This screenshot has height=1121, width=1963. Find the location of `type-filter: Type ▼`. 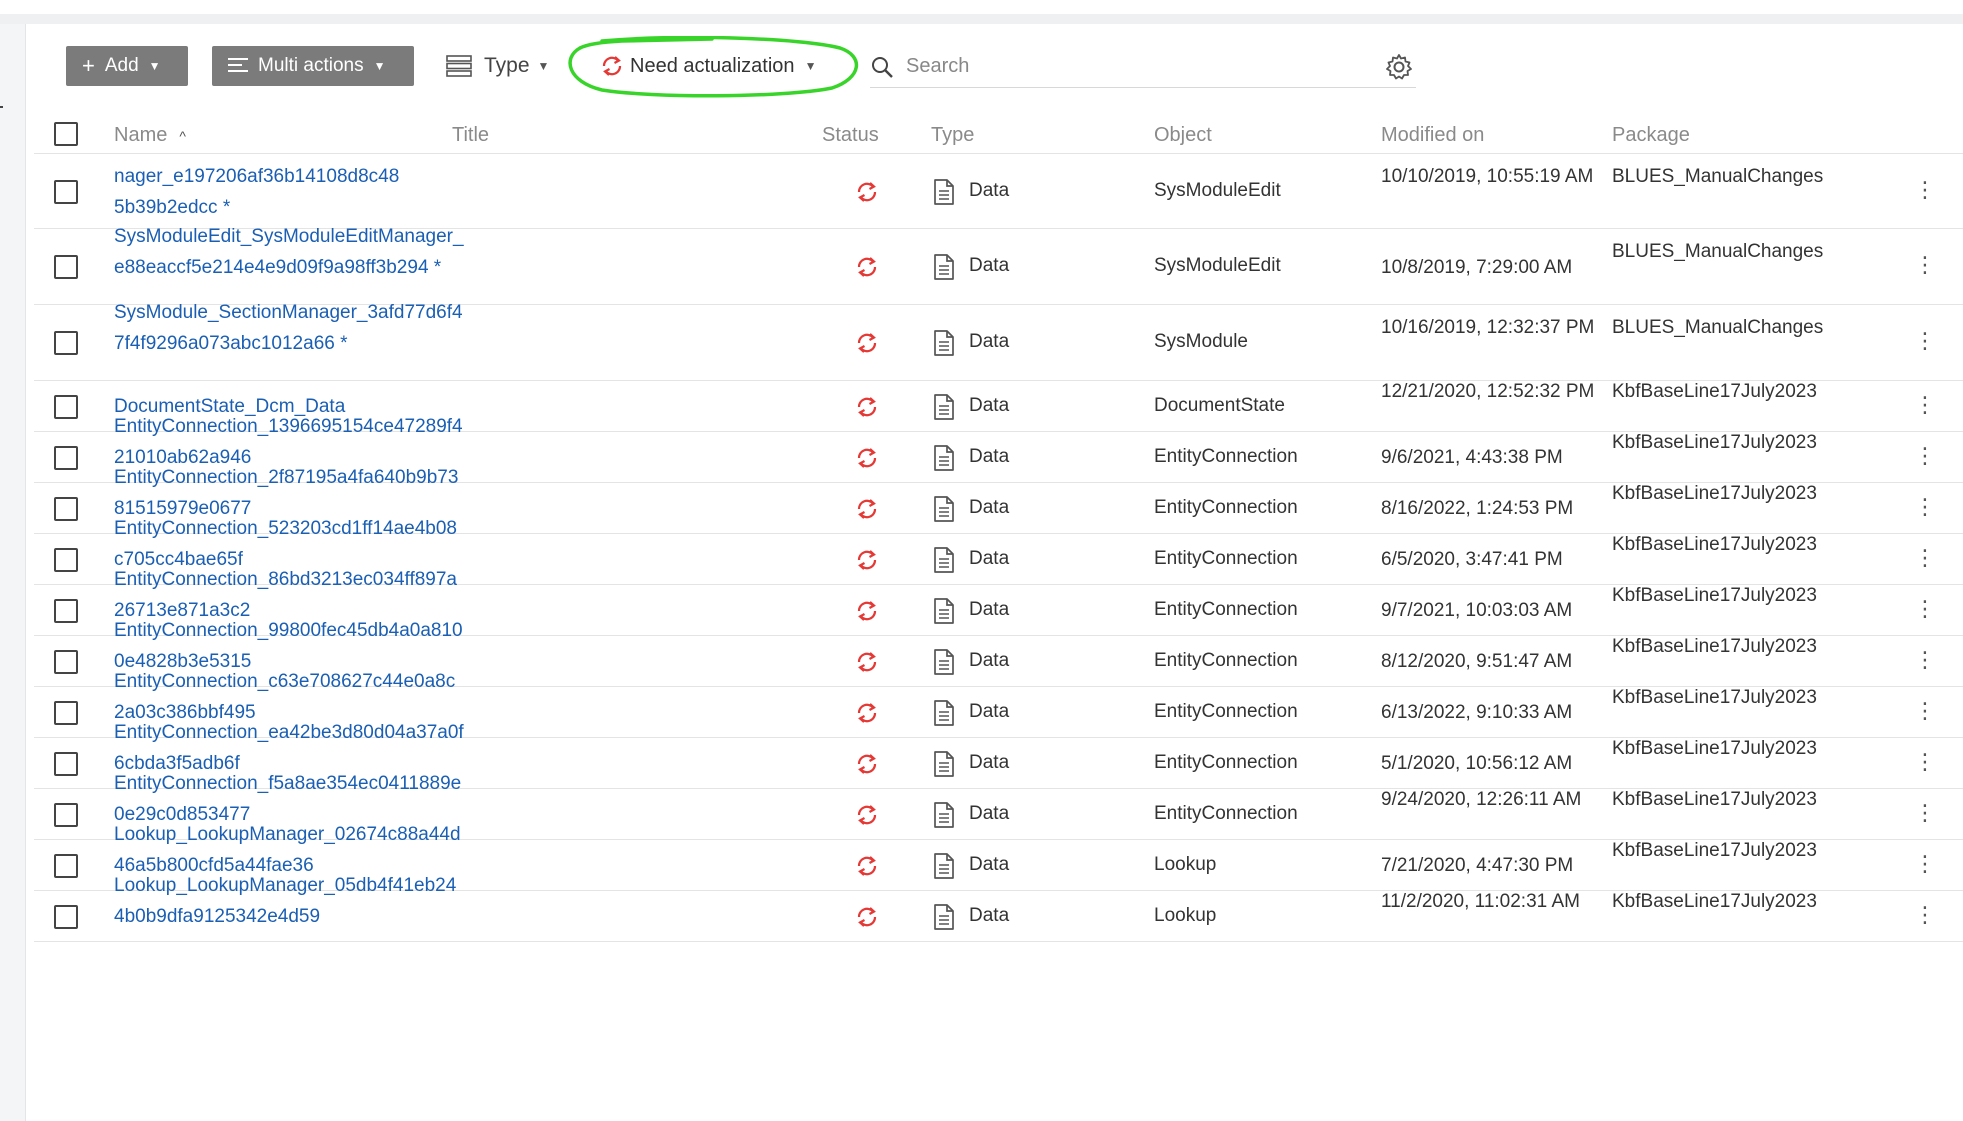

type-filter: Type ▼ is located at coordinates (497, 66).